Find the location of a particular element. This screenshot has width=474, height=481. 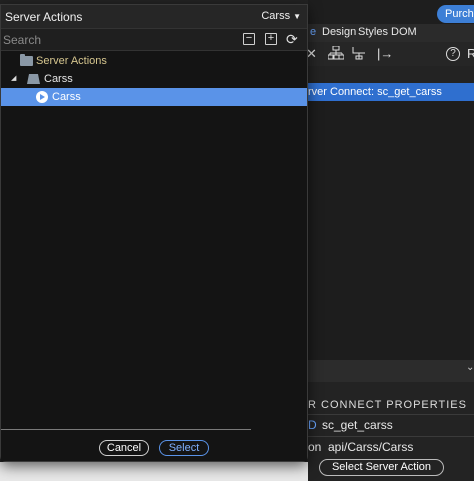

prop-value: api/Carss/Carss is located at coordinates (370, 447).